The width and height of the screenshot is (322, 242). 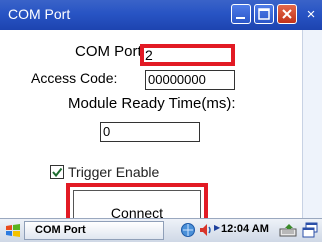 I want to click on trigger-enable-checkbox, so click(x=57, y=172).